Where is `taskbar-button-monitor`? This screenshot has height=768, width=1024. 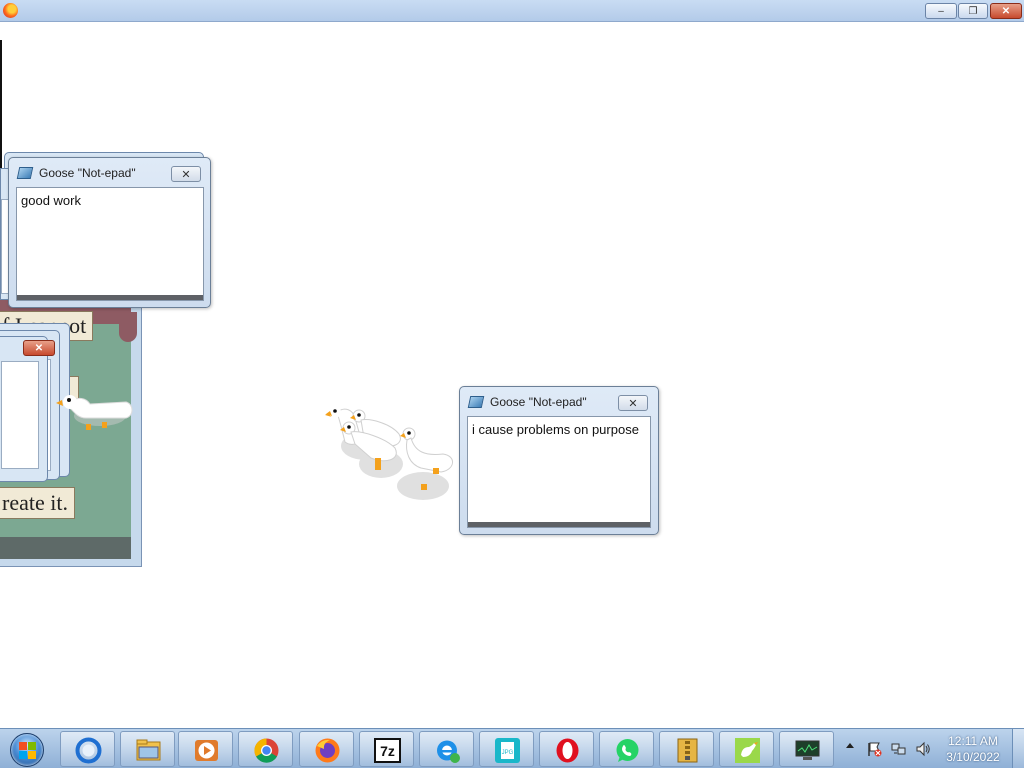
taskbar-button-monitor is located at coordinates (806, 749).